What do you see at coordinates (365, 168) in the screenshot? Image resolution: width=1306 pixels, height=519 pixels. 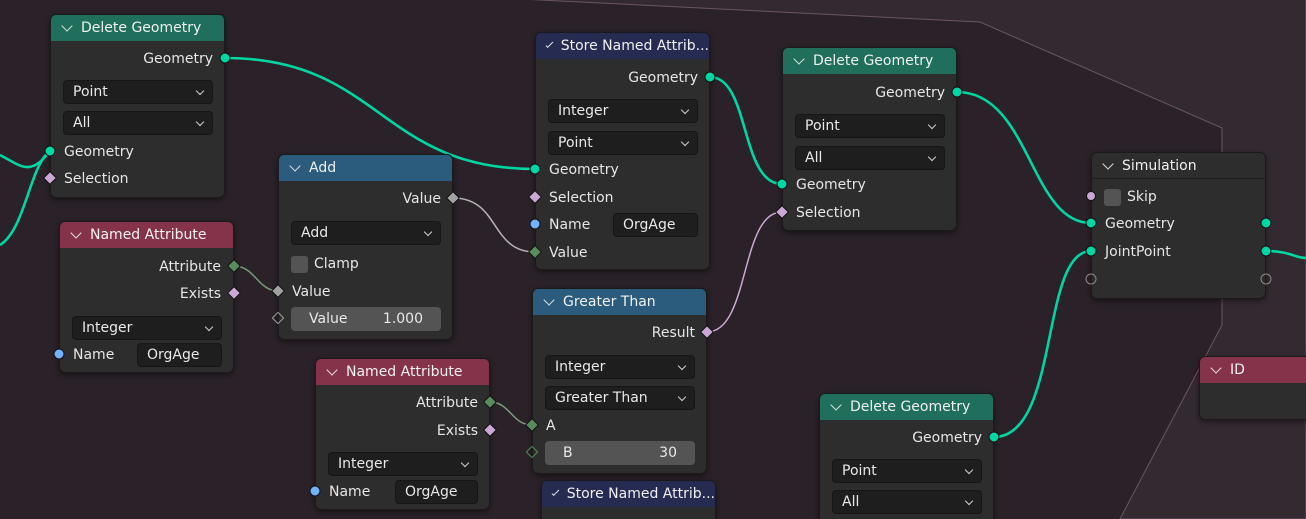 I see `node-header: Add` at bounding box center [365, 168].